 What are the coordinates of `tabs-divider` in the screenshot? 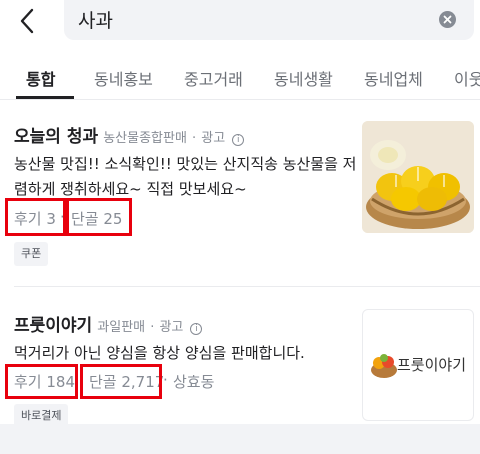 It's located at (240, 99).